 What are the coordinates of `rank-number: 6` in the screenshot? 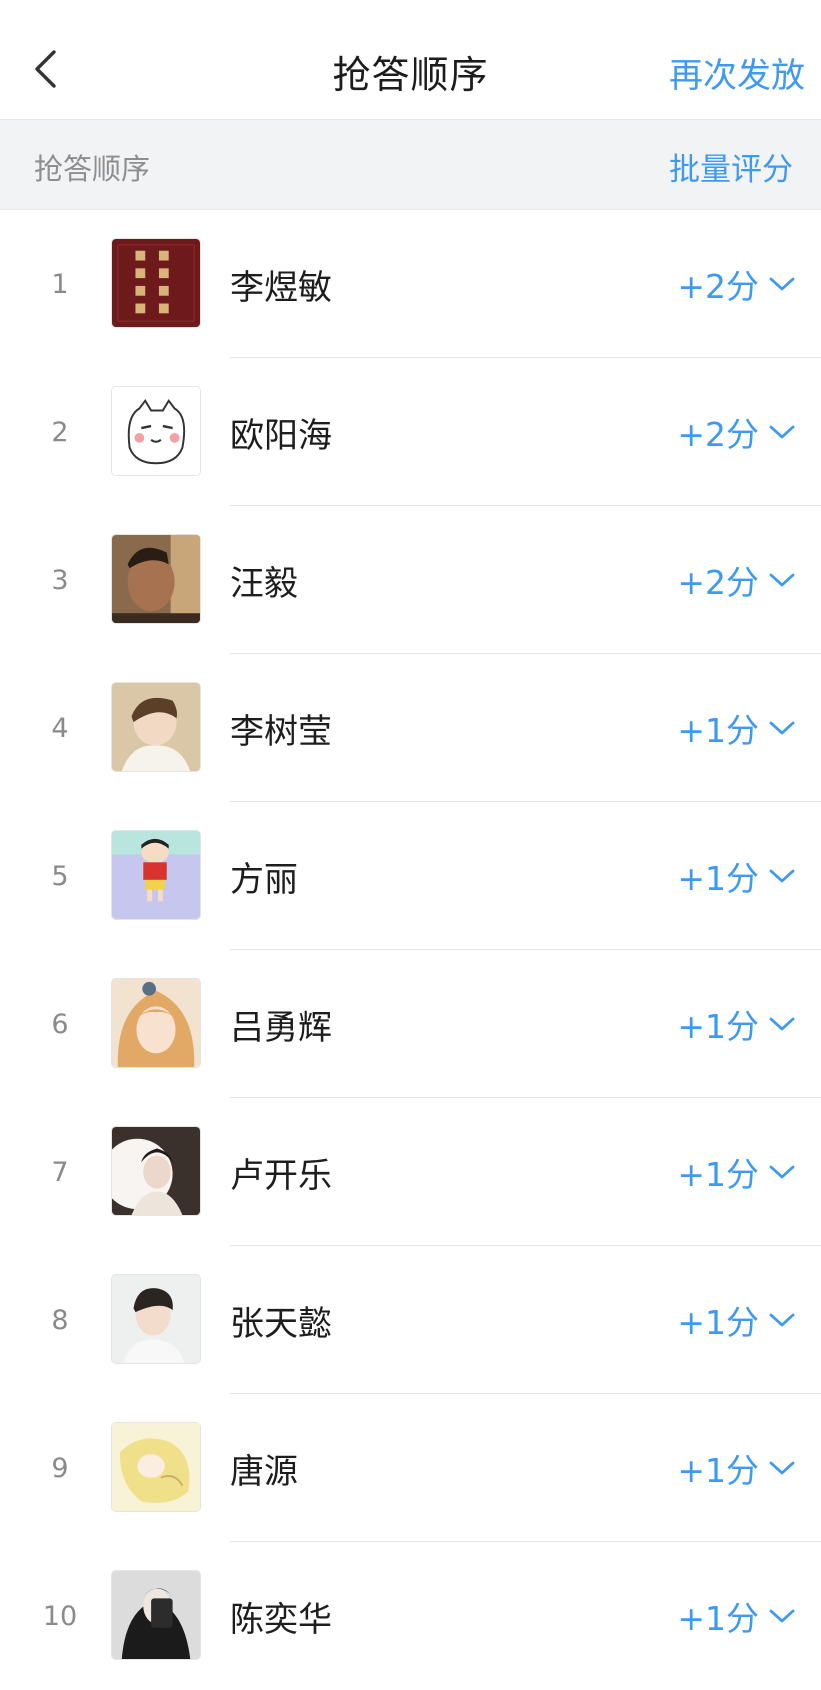 It's located at (60, 1024).